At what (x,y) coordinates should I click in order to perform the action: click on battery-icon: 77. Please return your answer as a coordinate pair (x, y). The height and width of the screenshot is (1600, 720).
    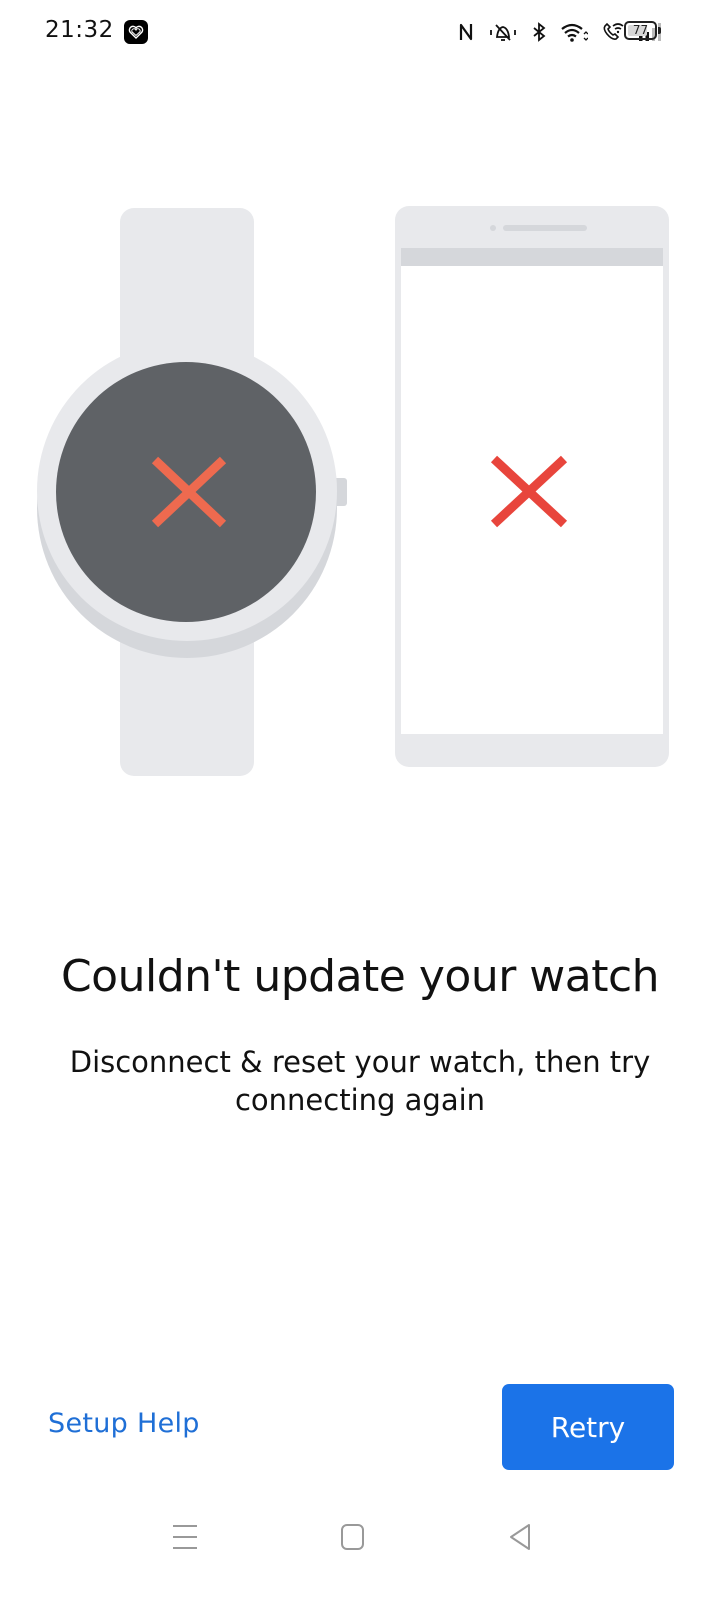
    Looking at the image, I should click on (640, 30).